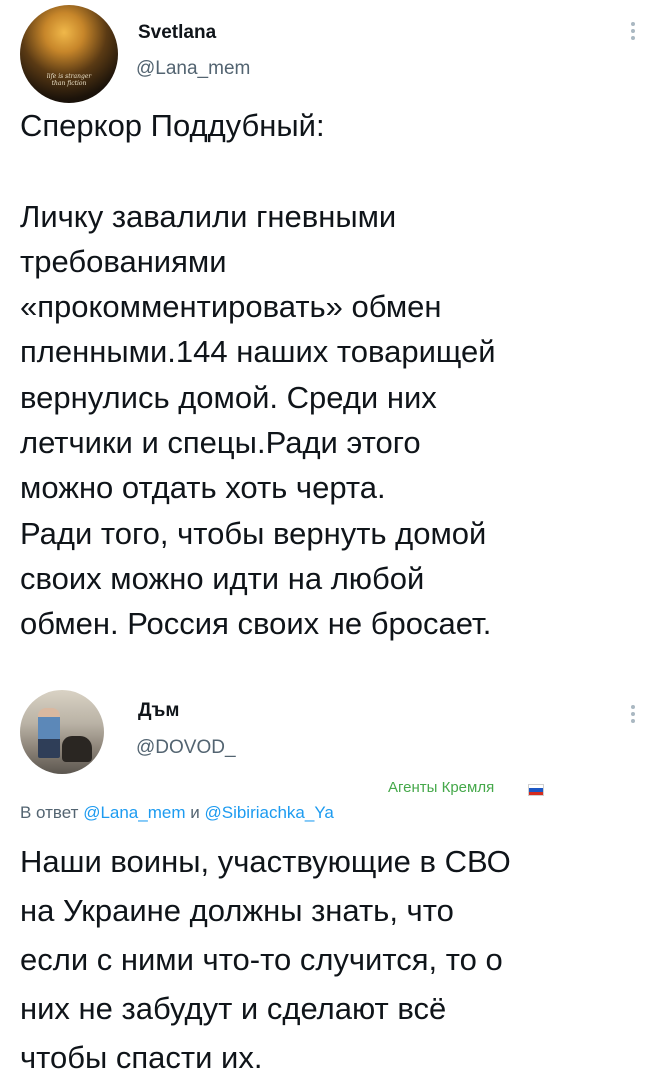 This screenshot has height=1082, width=665. Describe the element at coordinates (177, 33) in the screenshot. I see `display-name: Svetlana` at that location.